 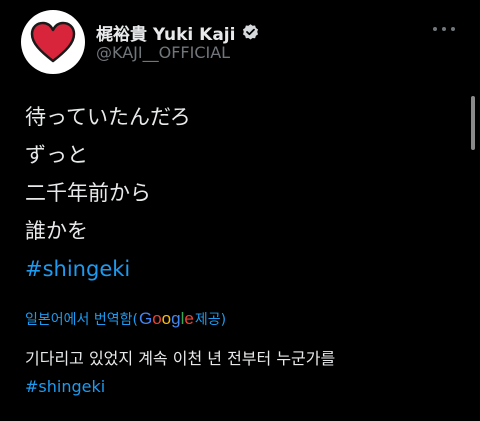 What do you see at coordinates (165, 32) in the screenshot?
I see `display-name: 梶裕貴 Yuki Kaji` at bounding box center [165, 32].